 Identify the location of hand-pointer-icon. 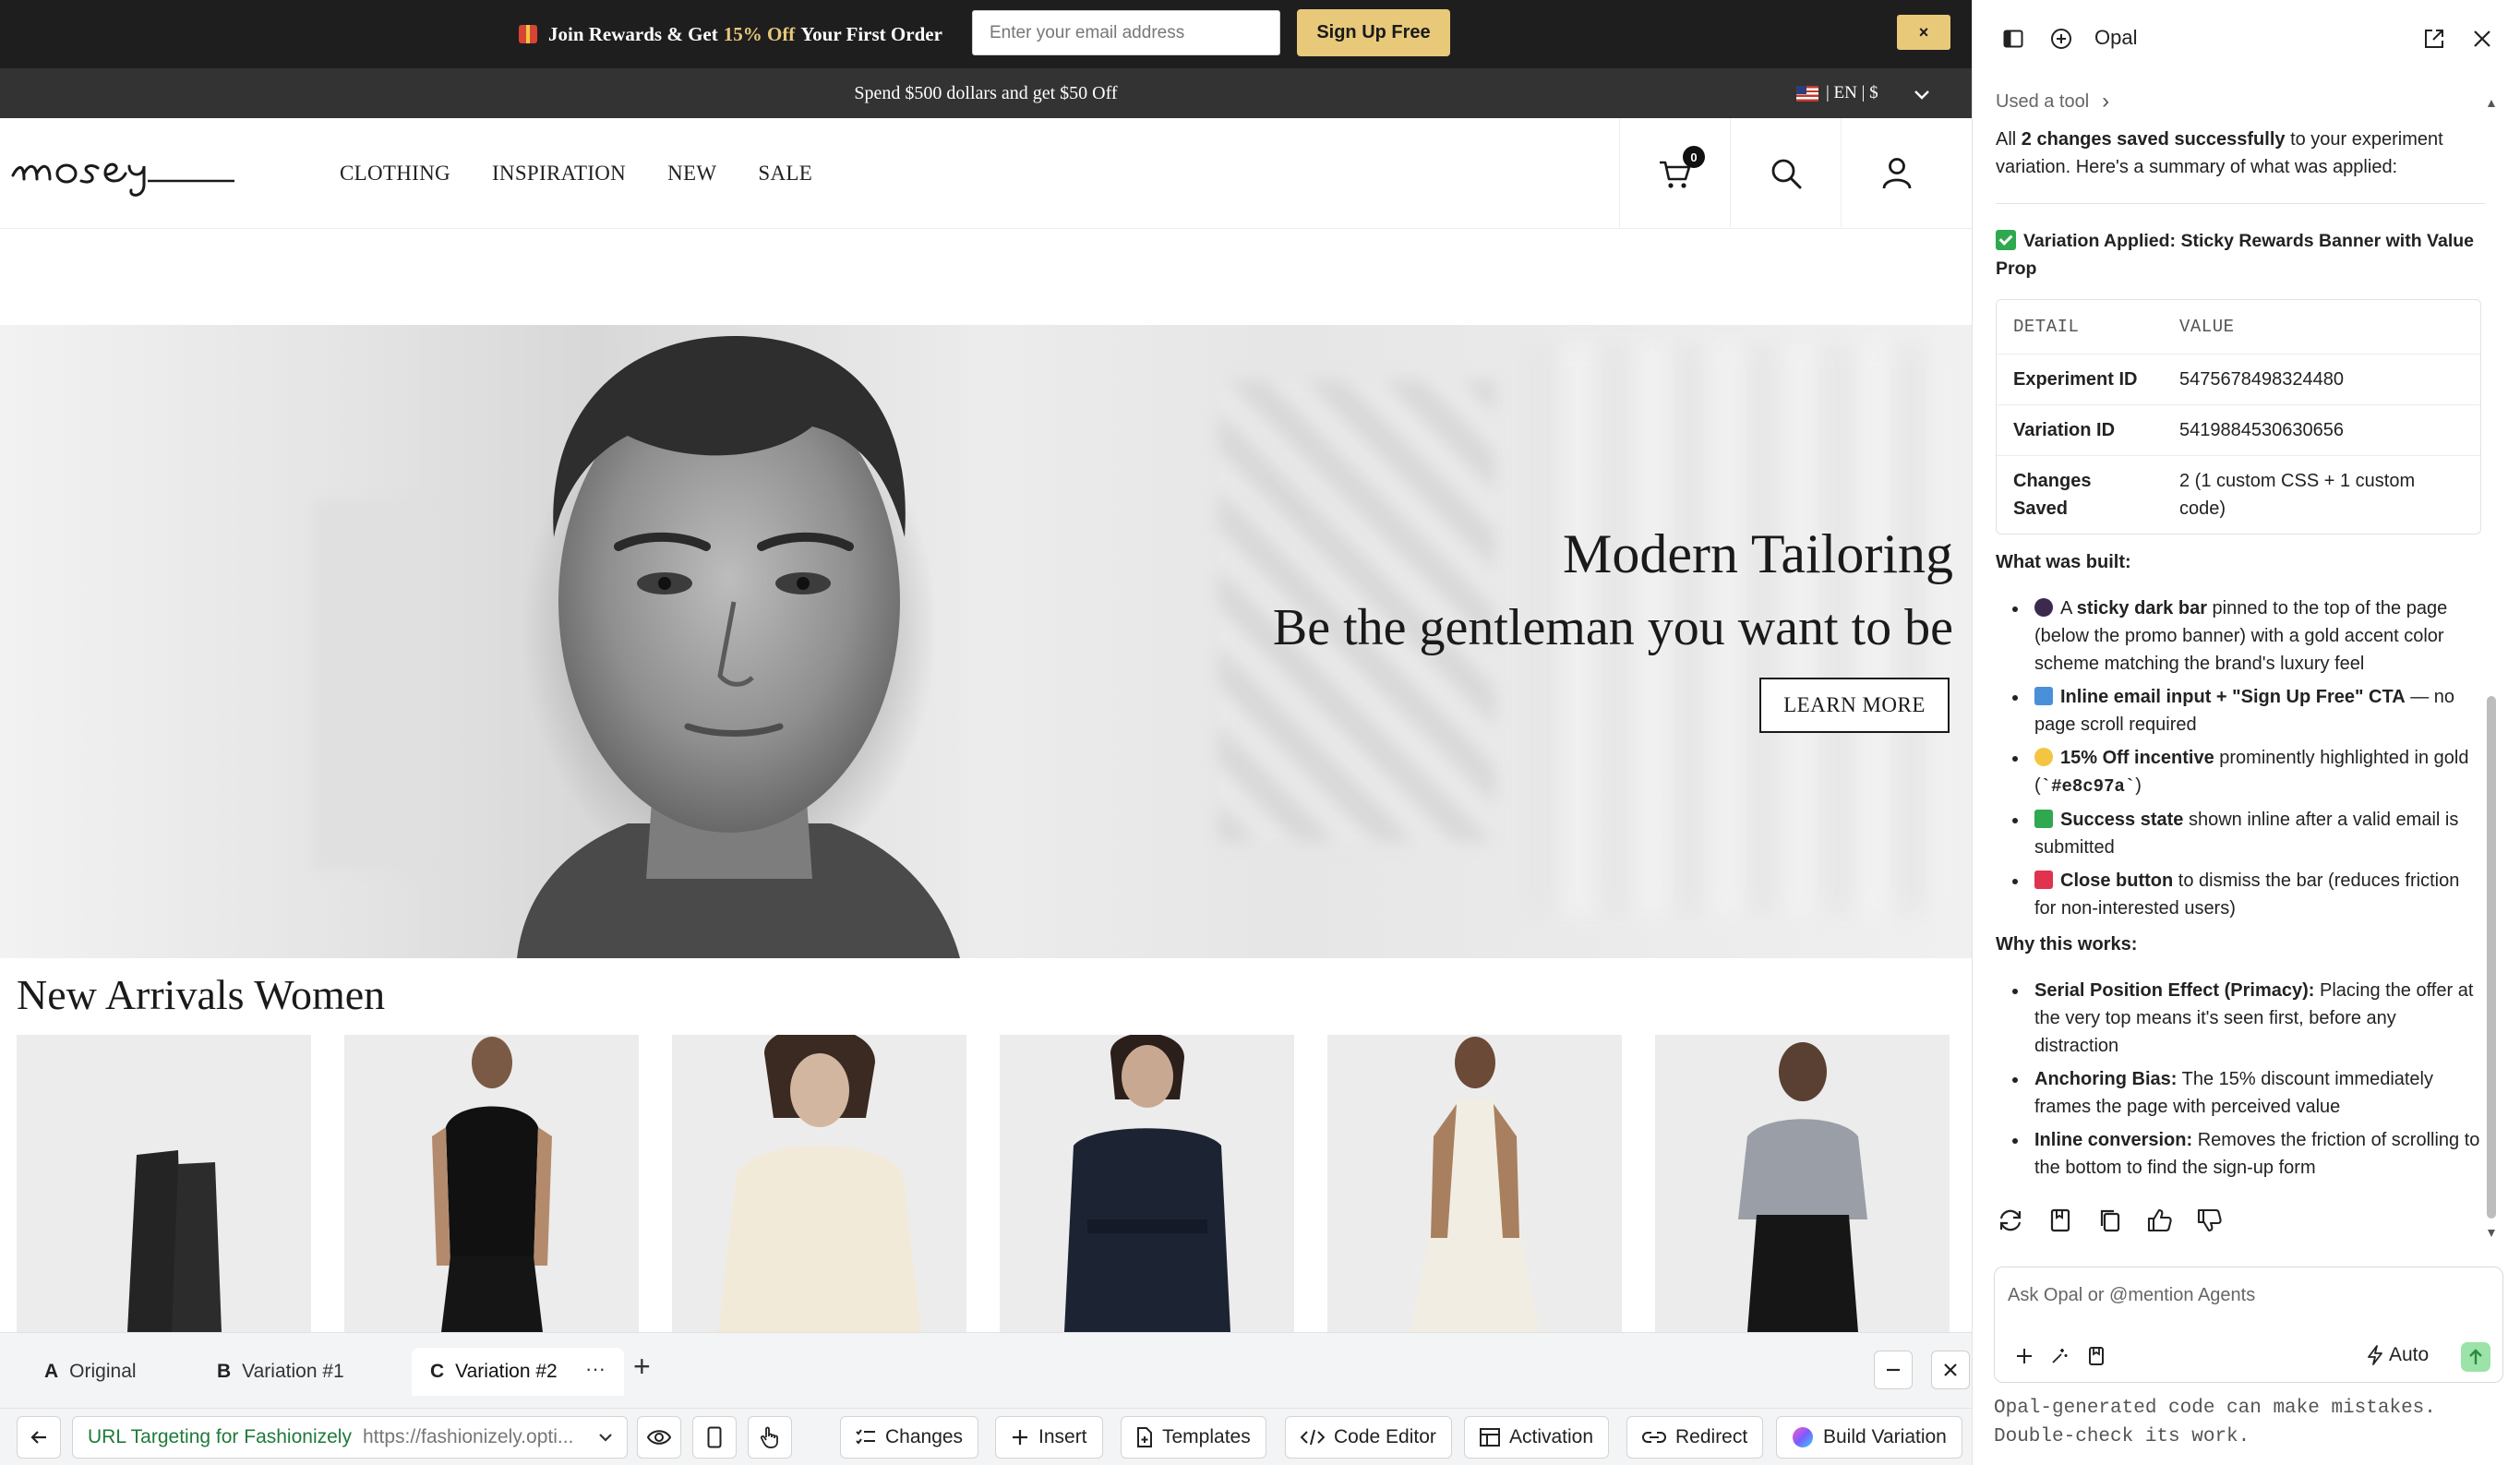
(769, 1437).